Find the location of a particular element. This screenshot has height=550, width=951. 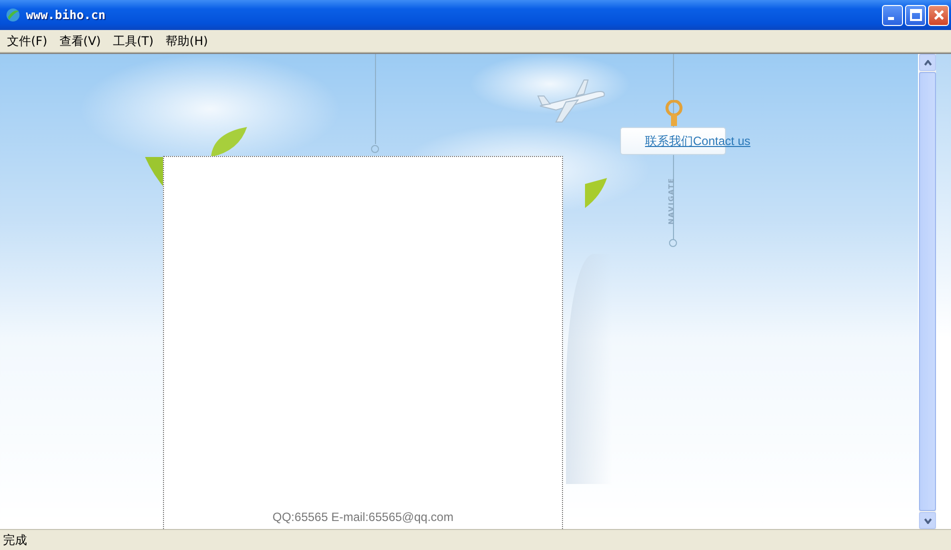

caret-down-icon is located at coordinates (928, 521).